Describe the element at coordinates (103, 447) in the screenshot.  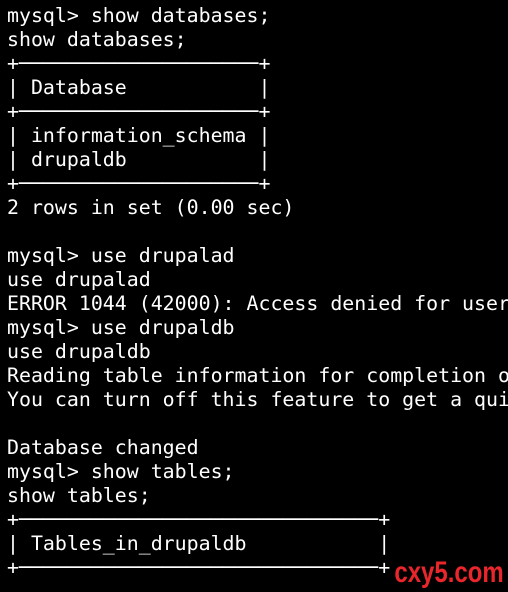
I see `terminal-line: Database changed` at that location.